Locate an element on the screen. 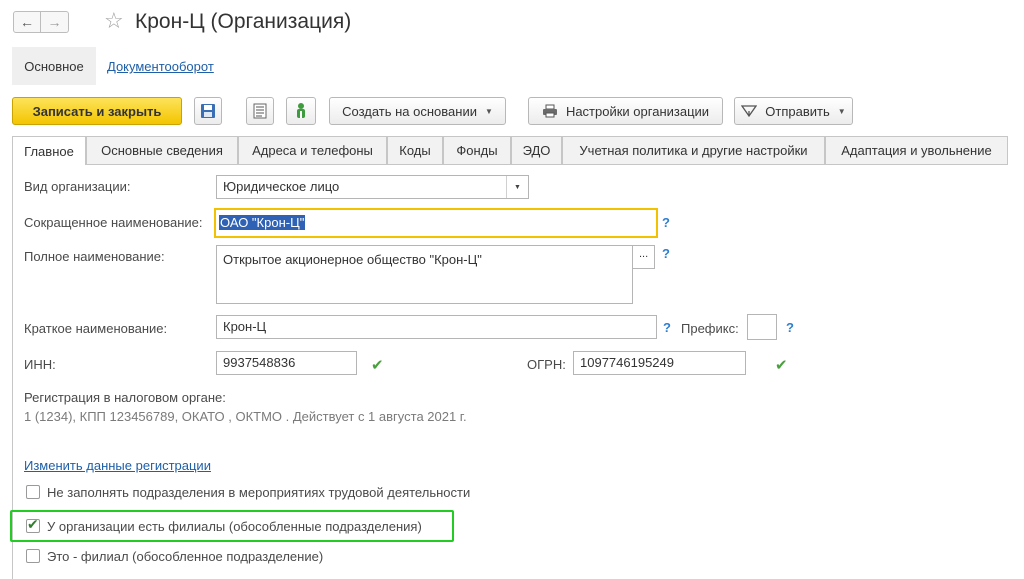 Image resolution: width=1024 pixels, height=579 pixels. ogrn-input: 1097746195249 is located at coordinates (659, 363).